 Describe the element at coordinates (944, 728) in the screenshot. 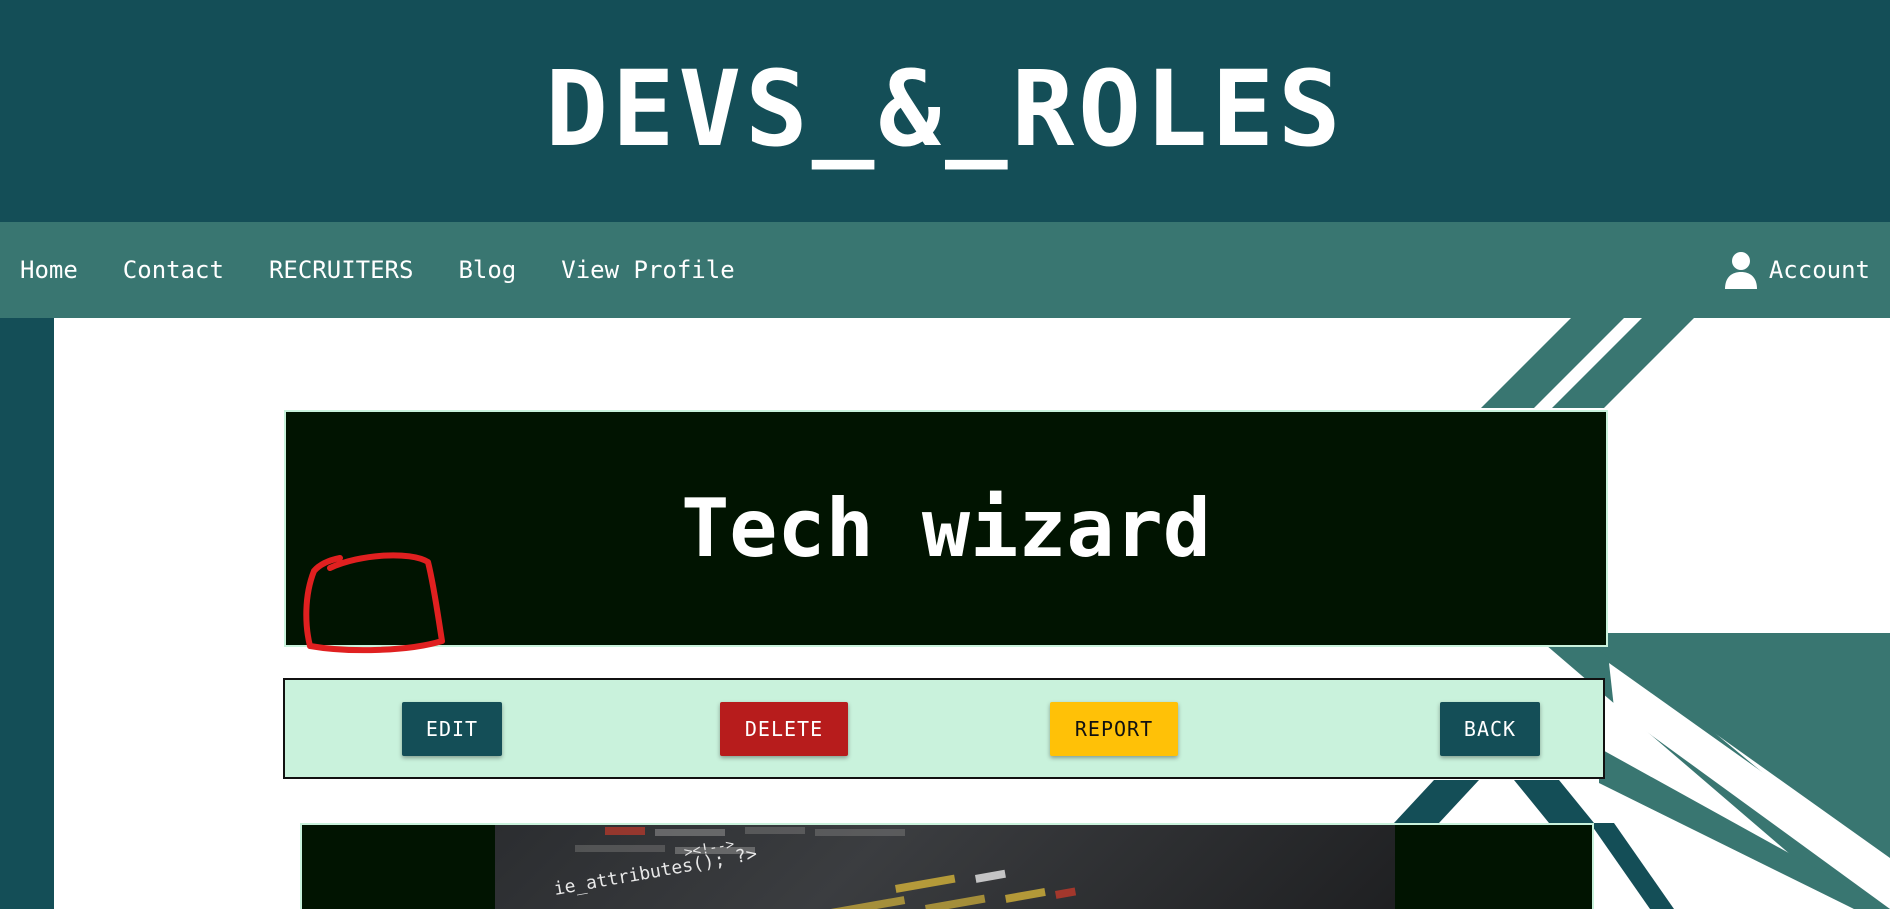

I see `action-bar: EDIT DELETE REPORT BACK` at that location.